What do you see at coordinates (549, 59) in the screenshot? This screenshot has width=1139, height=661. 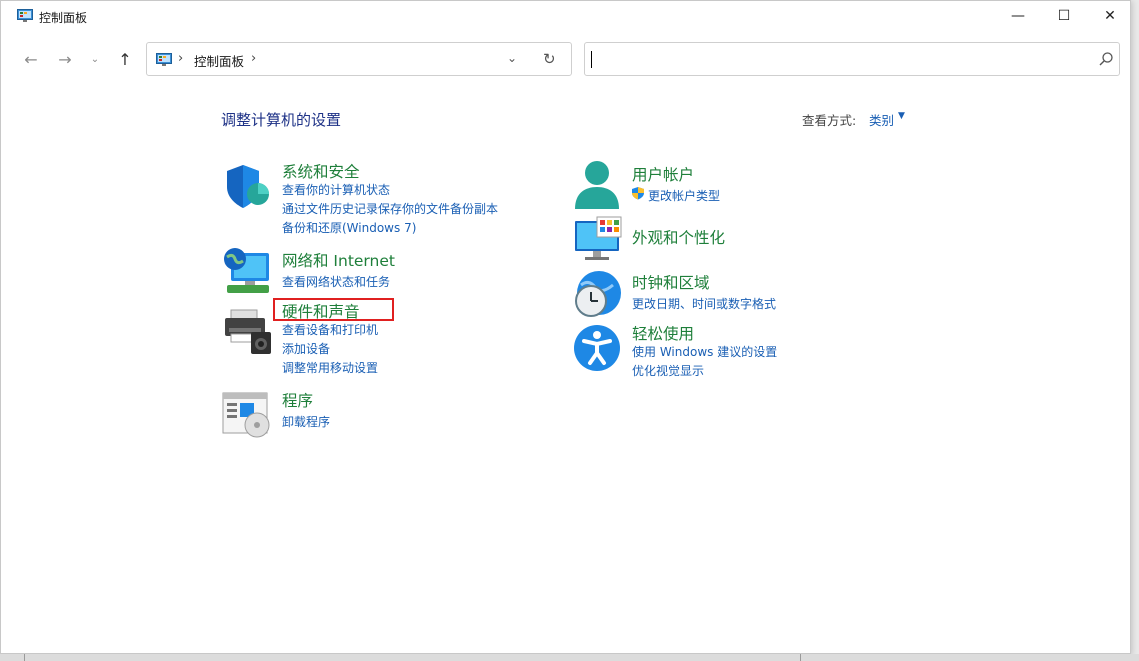 I see `refresh-icon: ↻` at bounding box center [549, 59].